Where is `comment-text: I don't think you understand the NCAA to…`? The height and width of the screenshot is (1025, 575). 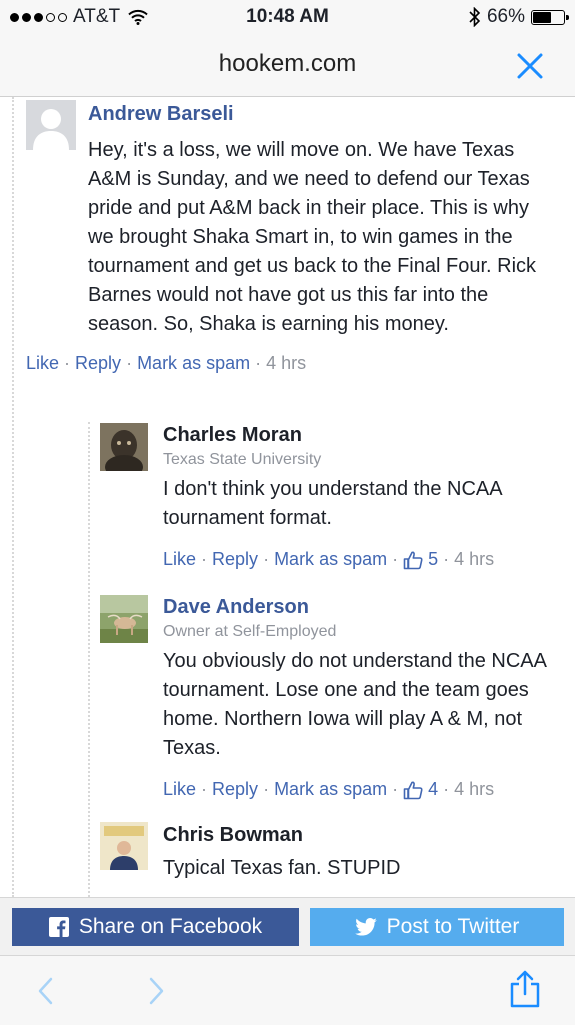
comment-text: I don't think you understand the NCAA to… is located at coordinates (332, 503).